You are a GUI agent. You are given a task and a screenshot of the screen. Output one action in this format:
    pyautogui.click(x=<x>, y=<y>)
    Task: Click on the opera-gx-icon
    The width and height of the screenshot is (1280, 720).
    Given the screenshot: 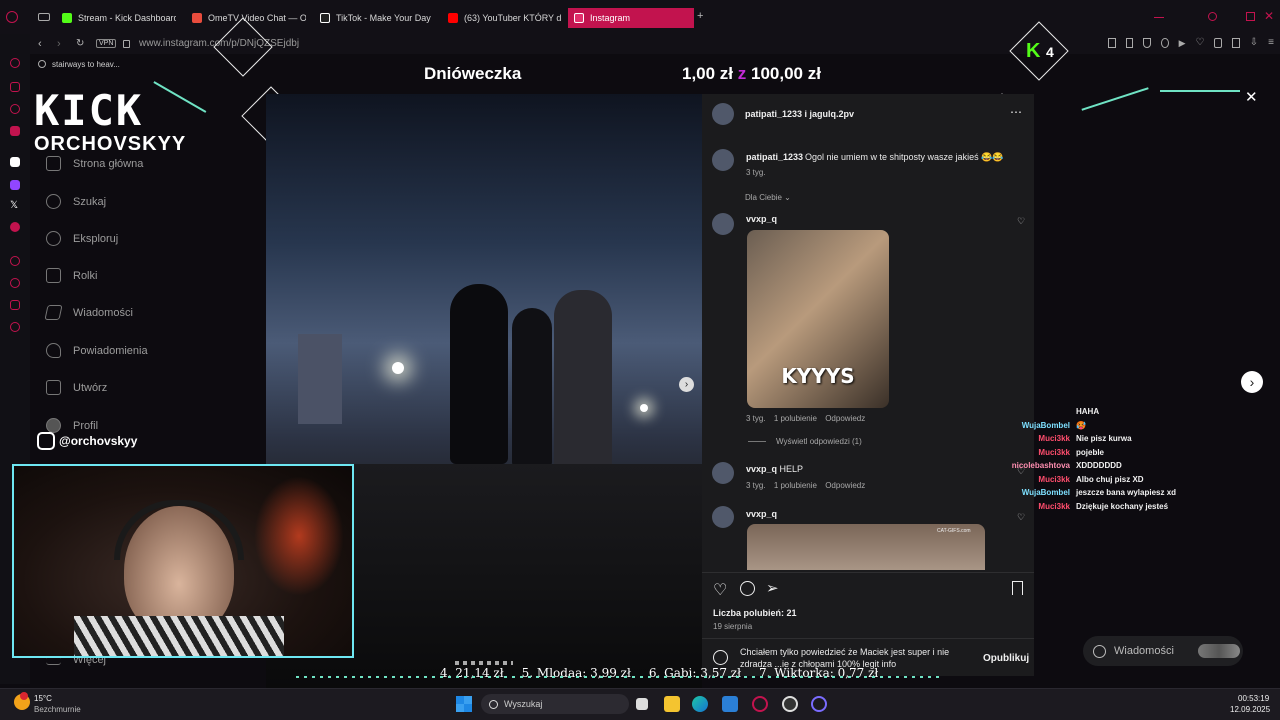 What is the action you would take?
    pyautogui.click(x=760, y=704)
    